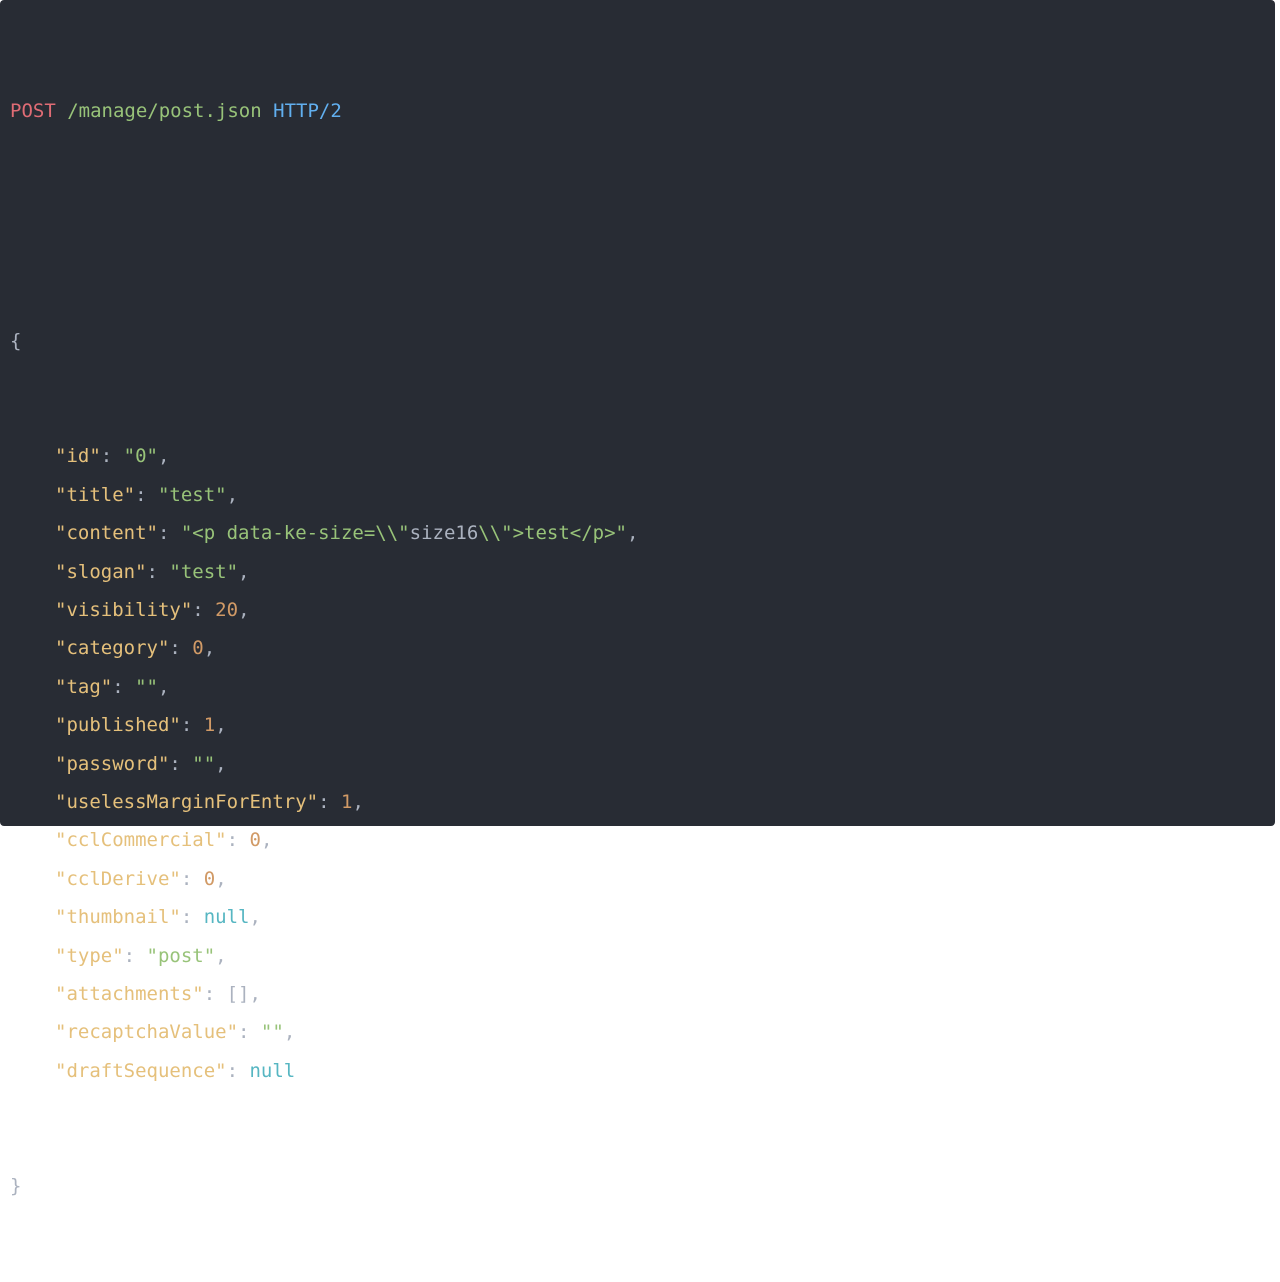 This screenshot has width=1280, height=1282. I want to click on json-key: "type", so click(89, 955).